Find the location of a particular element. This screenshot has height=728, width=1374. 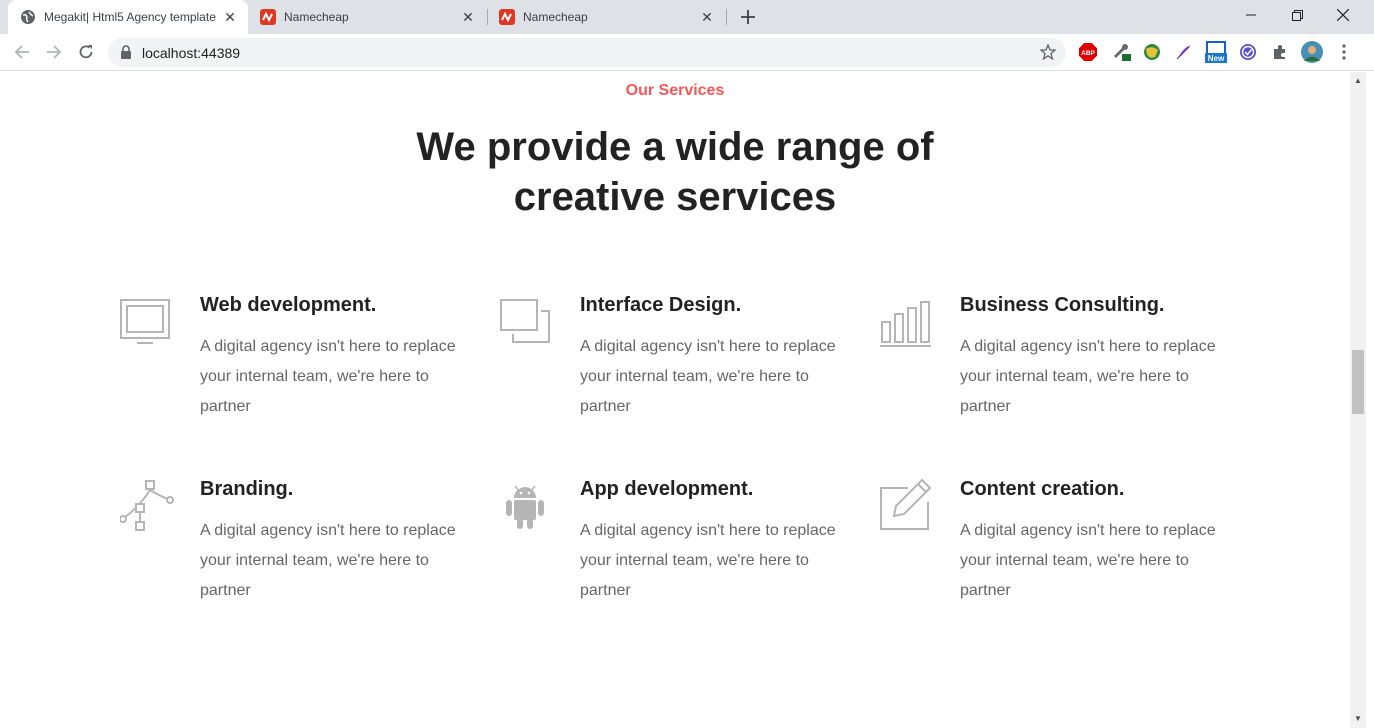

plus-icon is located at coordinates (748, 17).